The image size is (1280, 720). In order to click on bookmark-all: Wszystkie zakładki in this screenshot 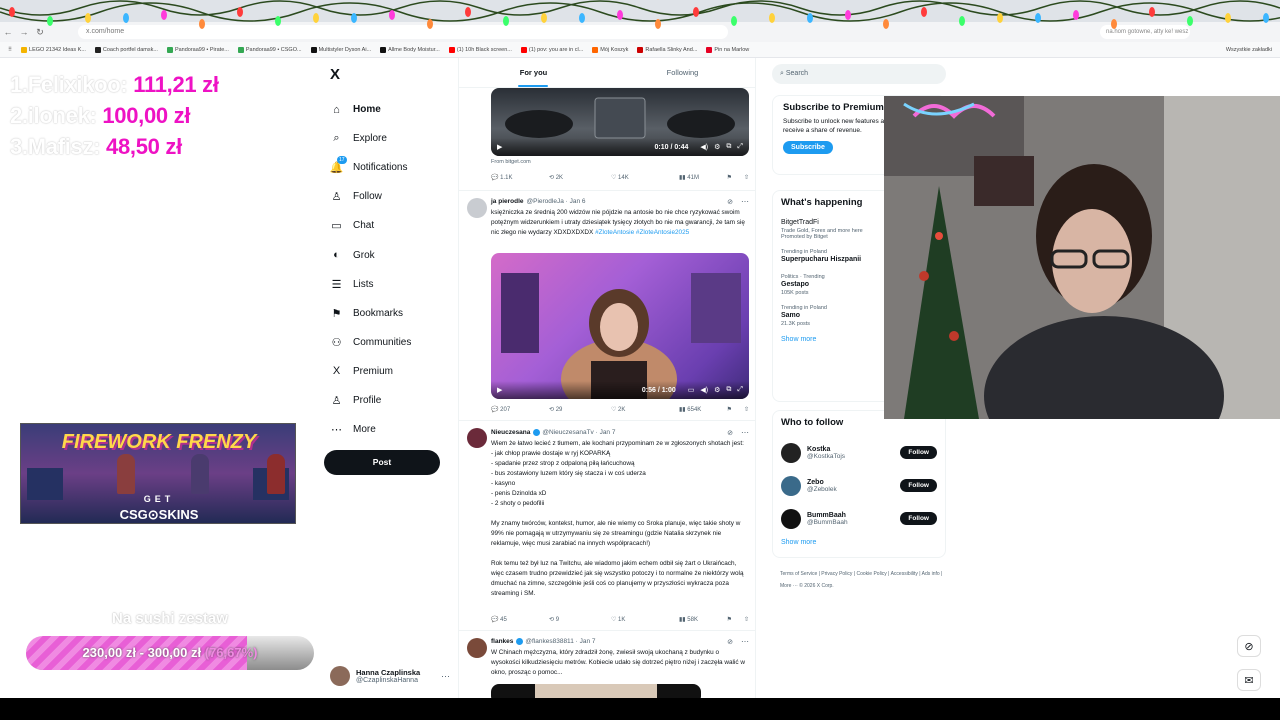, I will do `click(1249, 50)`.